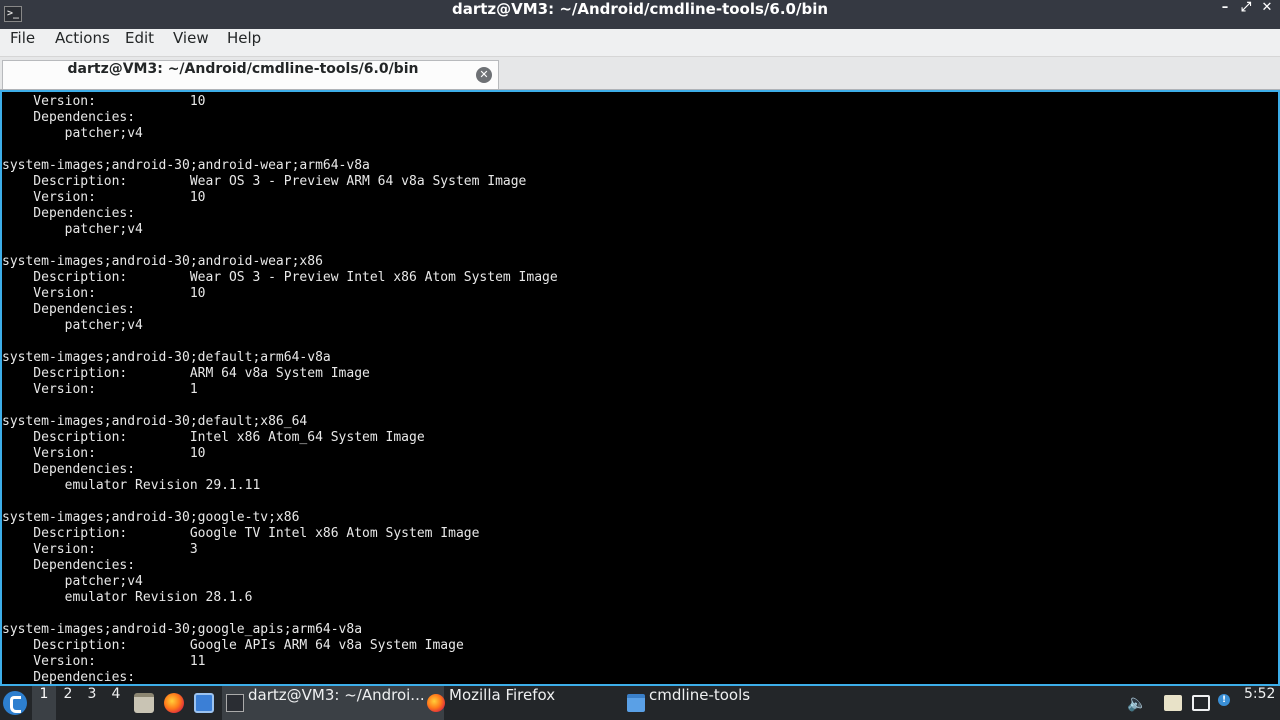 The image size is (1280, 720). What do you see at coordinates (191, 43) in the screenshot?
I see `menu-view: View` at bounding box center [191, 43].